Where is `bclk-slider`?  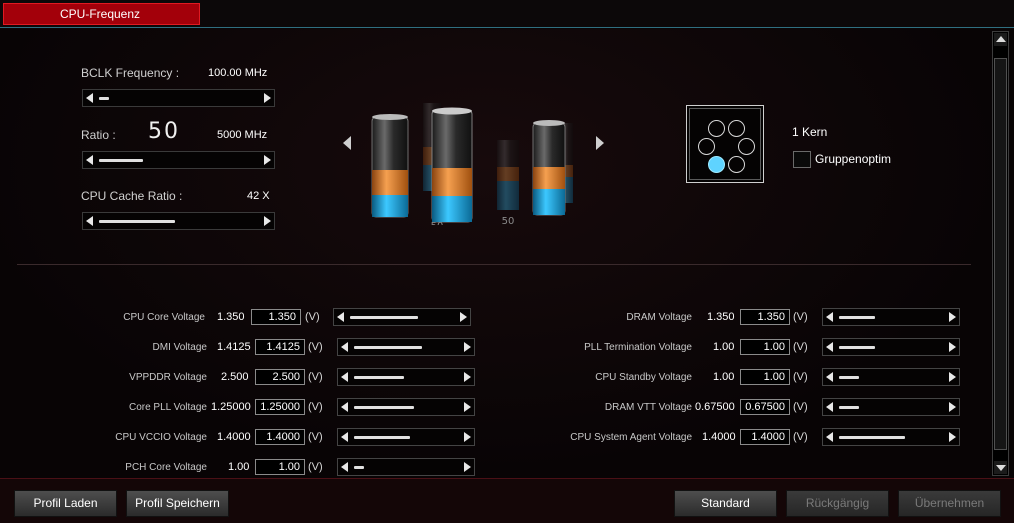
bclk-slider is located at coordinates (178, 98).